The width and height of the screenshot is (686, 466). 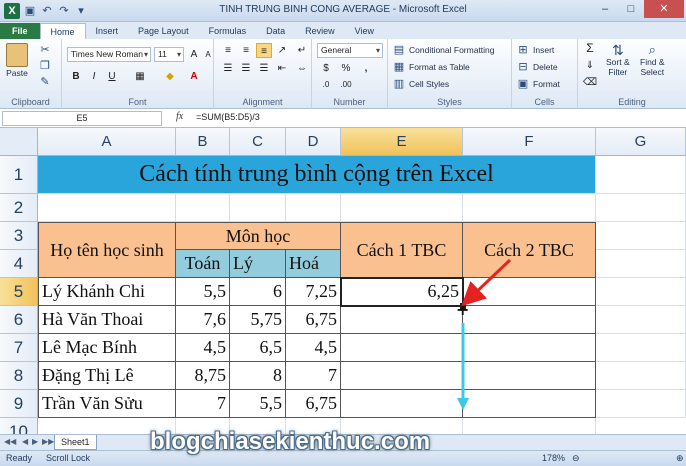 I want to click on borders-icon: ▦, so click(x=140, y=76).